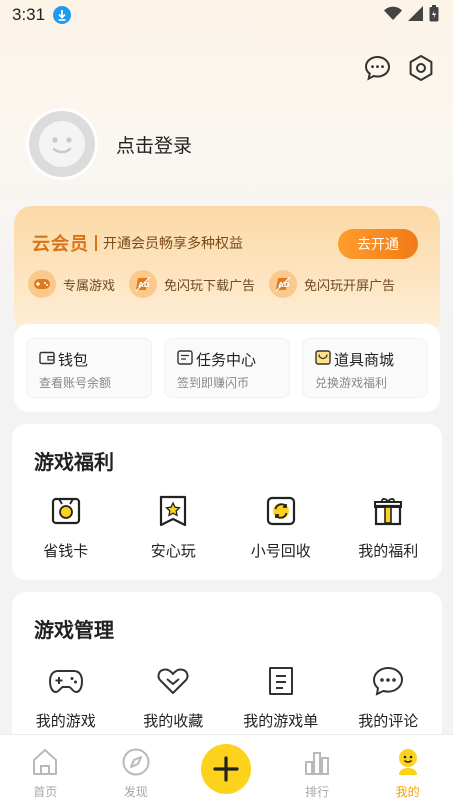 The height and width of the screenshot is (805, 453). What do you see at coordinates (66, 511) in the screenshot?
I see `coin-card-icon` at bounding box center [66, 511].